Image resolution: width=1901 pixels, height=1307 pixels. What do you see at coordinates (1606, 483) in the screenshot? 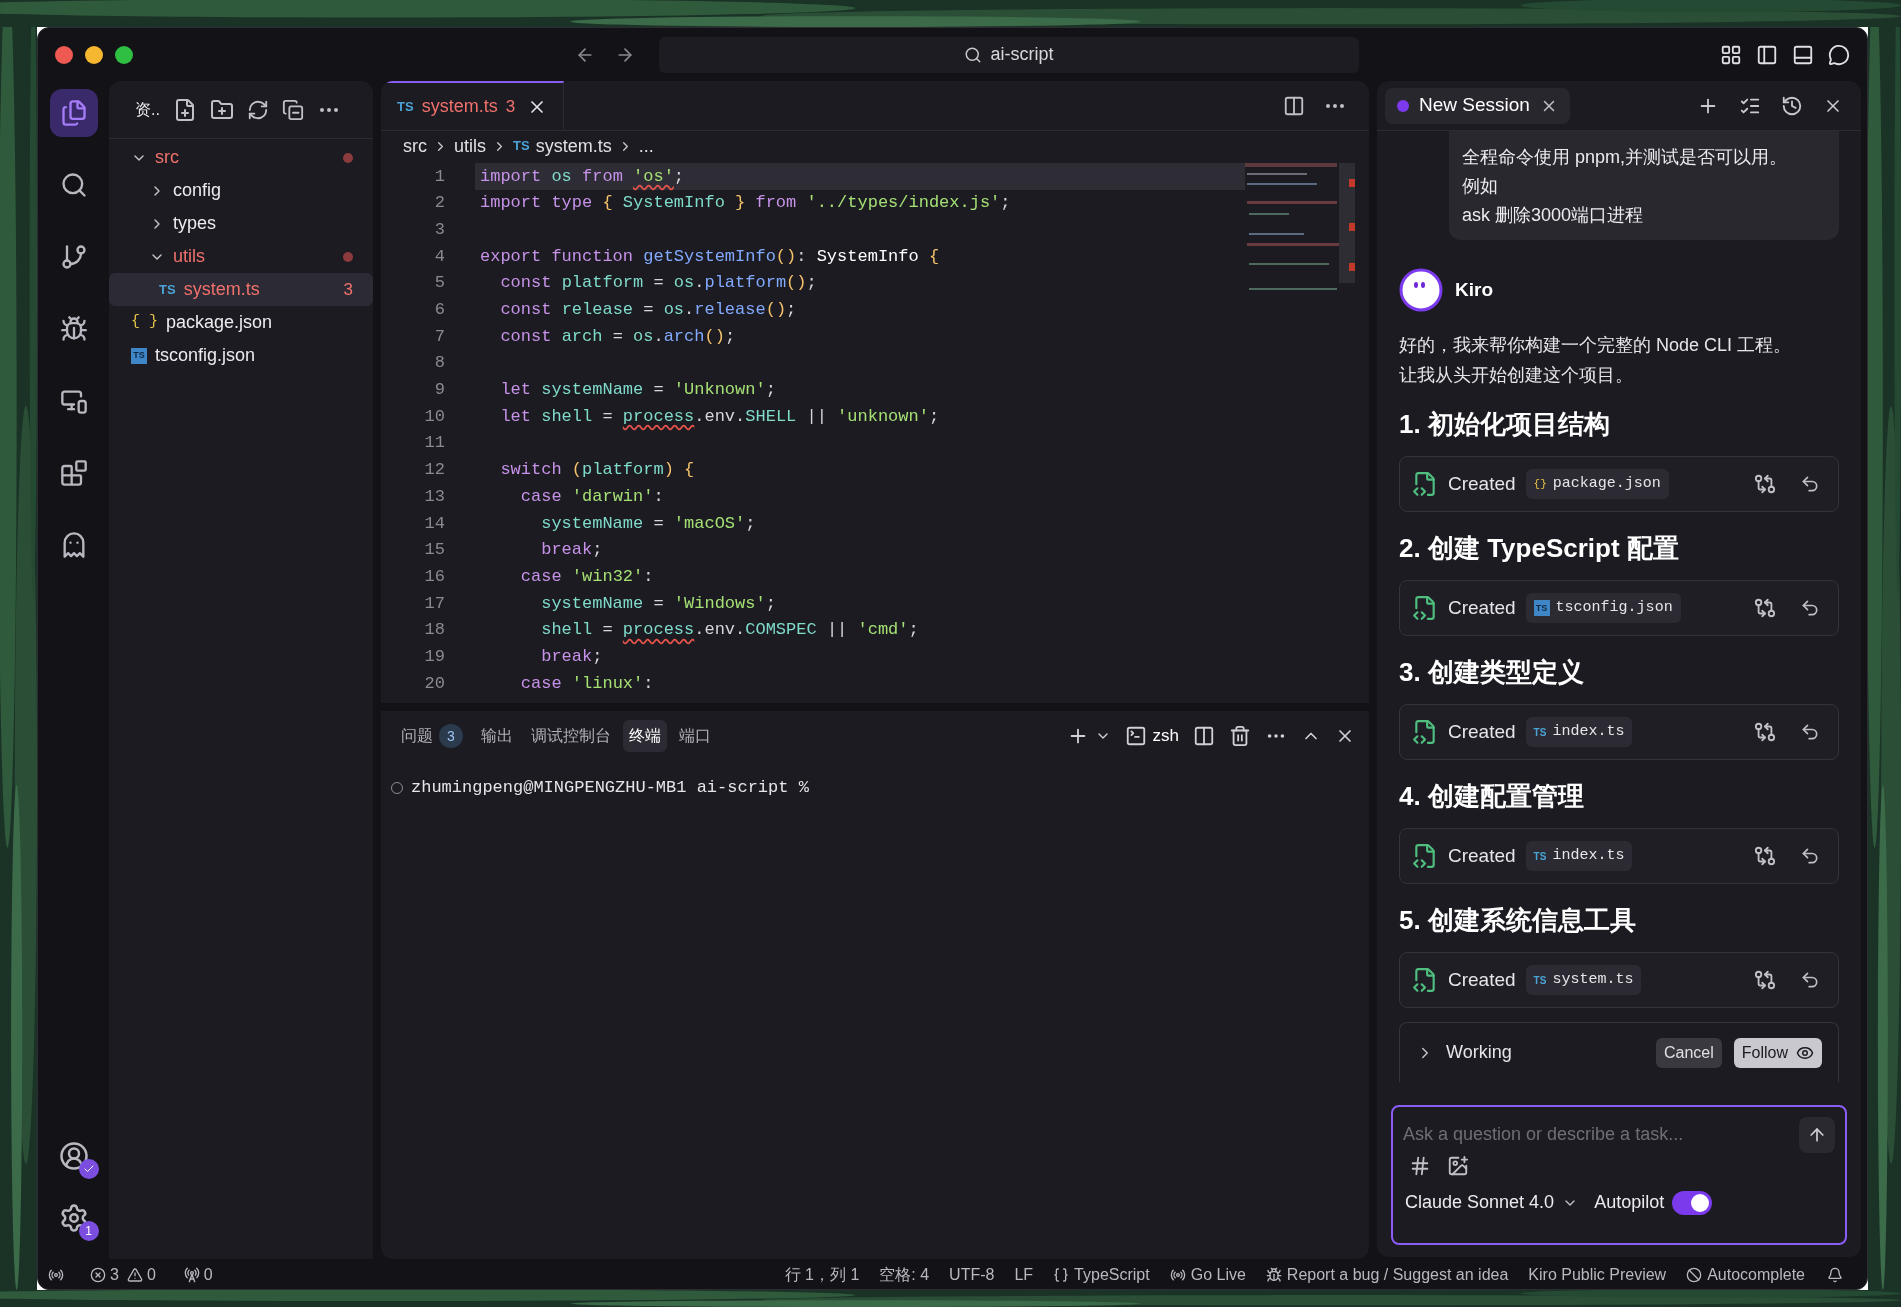
I see `file-name: package.json` at bounding box center [1606, 483].